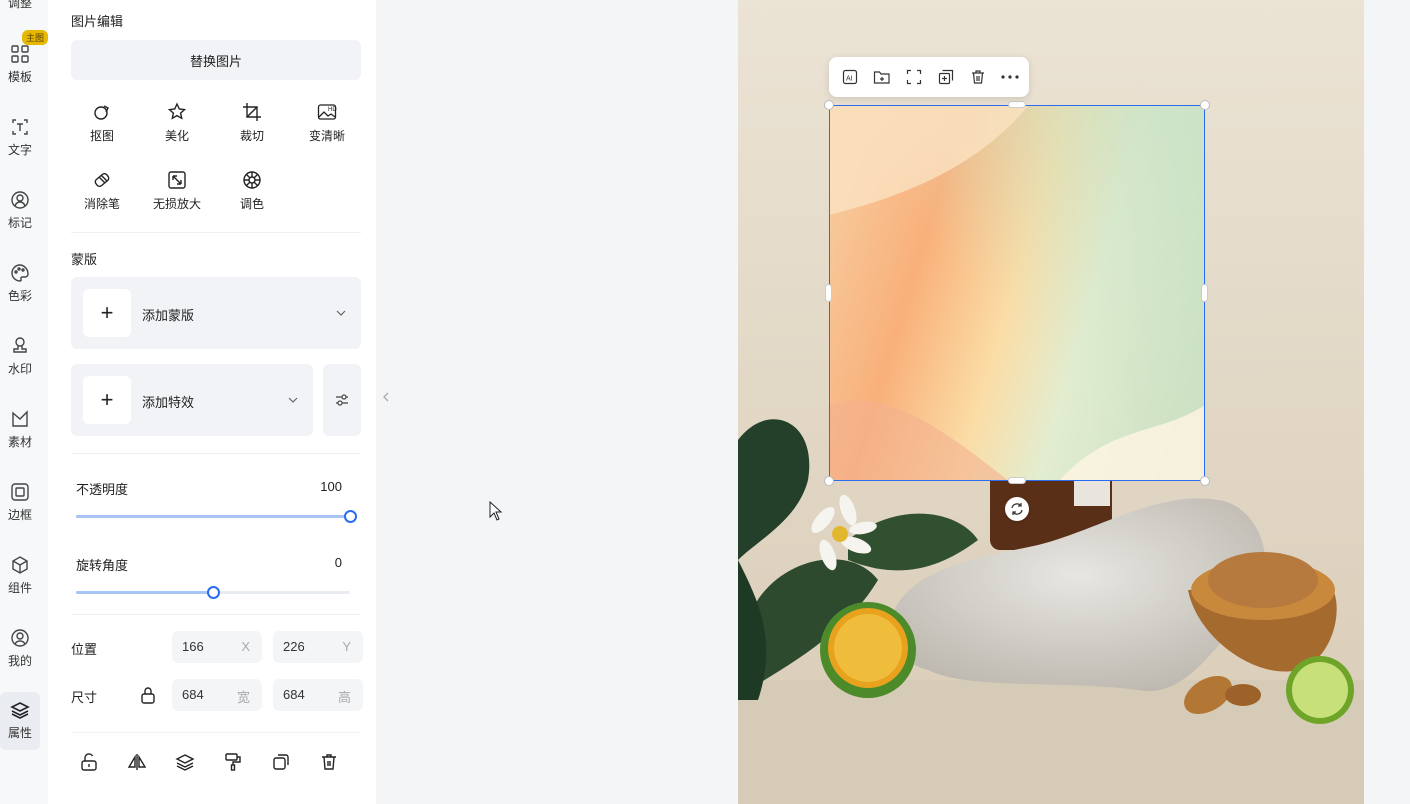 This screenshot has height=804, width=1410. Describe the element at coordinates (89, 762) in the screenshot. I see `unlock-icon` at that location.